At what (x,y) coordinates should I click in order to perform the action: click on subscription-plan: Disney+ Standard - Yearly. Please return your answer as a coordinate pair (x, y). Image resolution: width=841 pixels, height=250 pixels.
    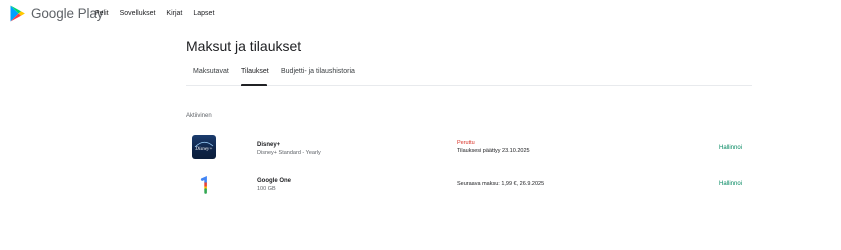
    Looking at the image, I should click on (289, 153).